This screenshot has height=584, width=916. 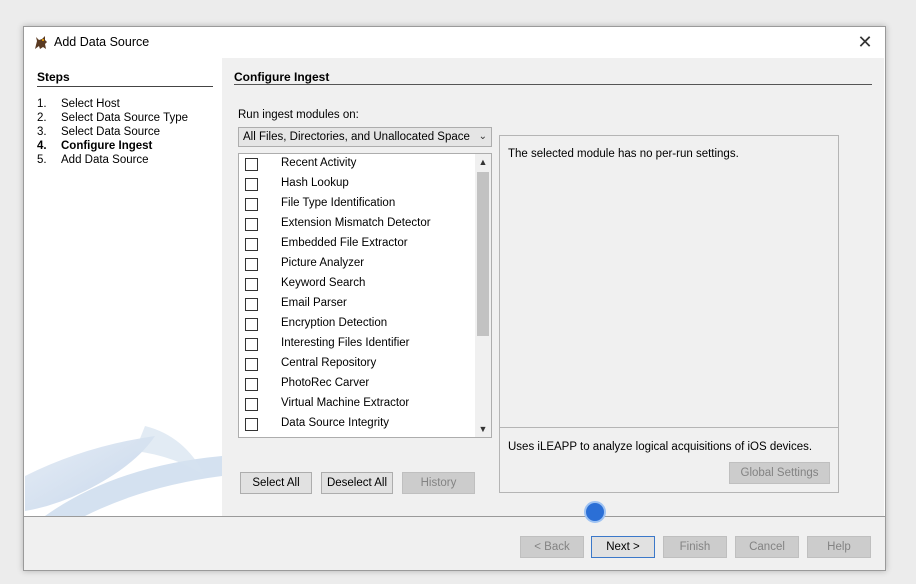 What do you see at coordinates (454, 543) in the screenshot?
I see `wizard-footer: < Back Next > Finish Cancel Help` at bounding box center [454, 543].